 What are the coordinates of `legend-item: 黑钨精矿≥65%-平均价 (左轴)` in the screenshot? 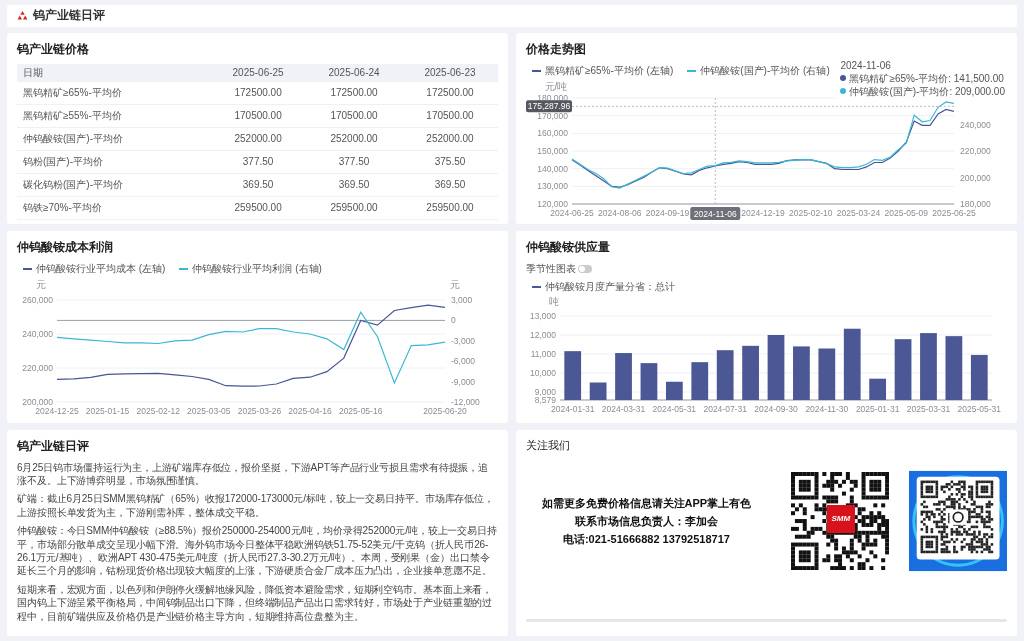 It's located at (603, 70).